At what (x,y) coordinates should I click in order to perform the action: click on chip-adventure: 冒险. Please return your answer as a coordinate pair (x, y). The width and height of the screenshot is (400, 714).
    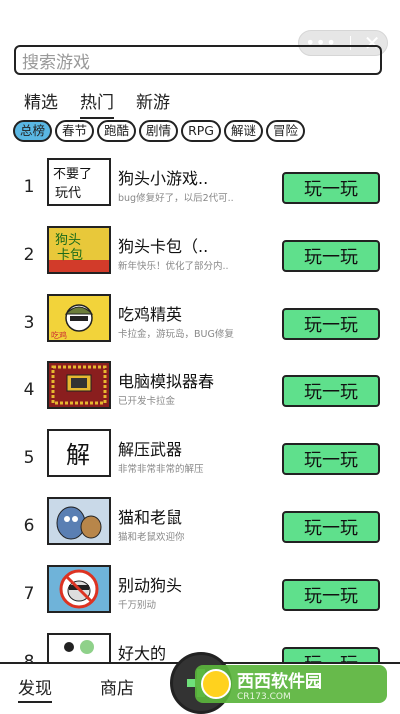
    Looking at the image, I should click on (286, 131).